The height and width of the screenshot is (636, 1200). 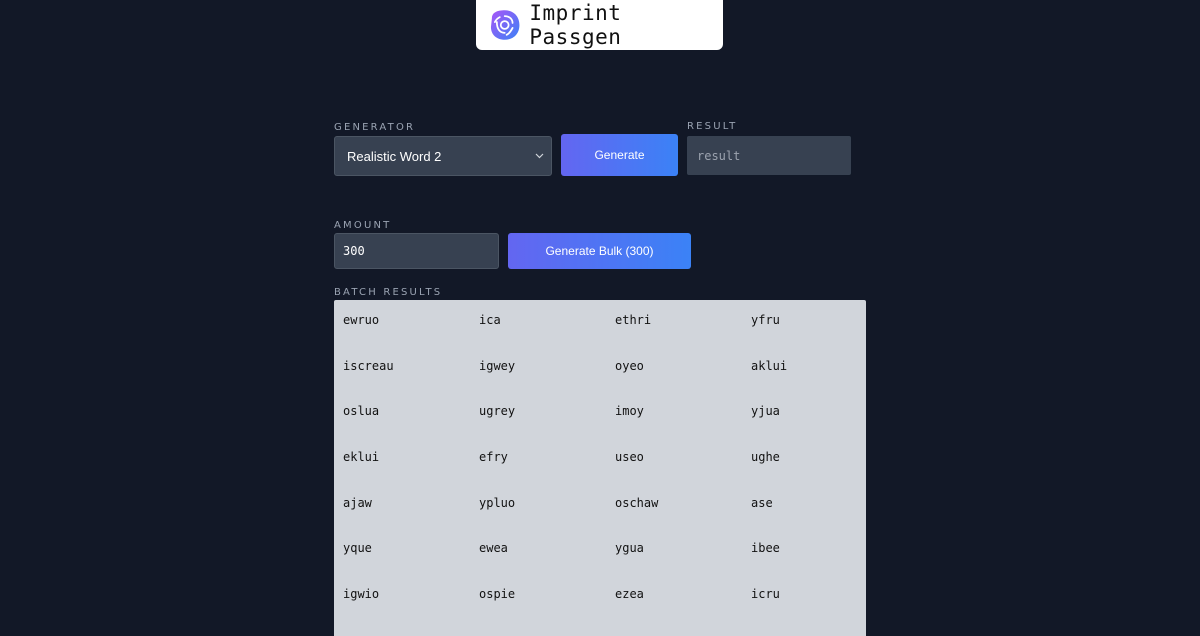 I want to click on generator-label: GENERATOR, so click(x=375, y=127).